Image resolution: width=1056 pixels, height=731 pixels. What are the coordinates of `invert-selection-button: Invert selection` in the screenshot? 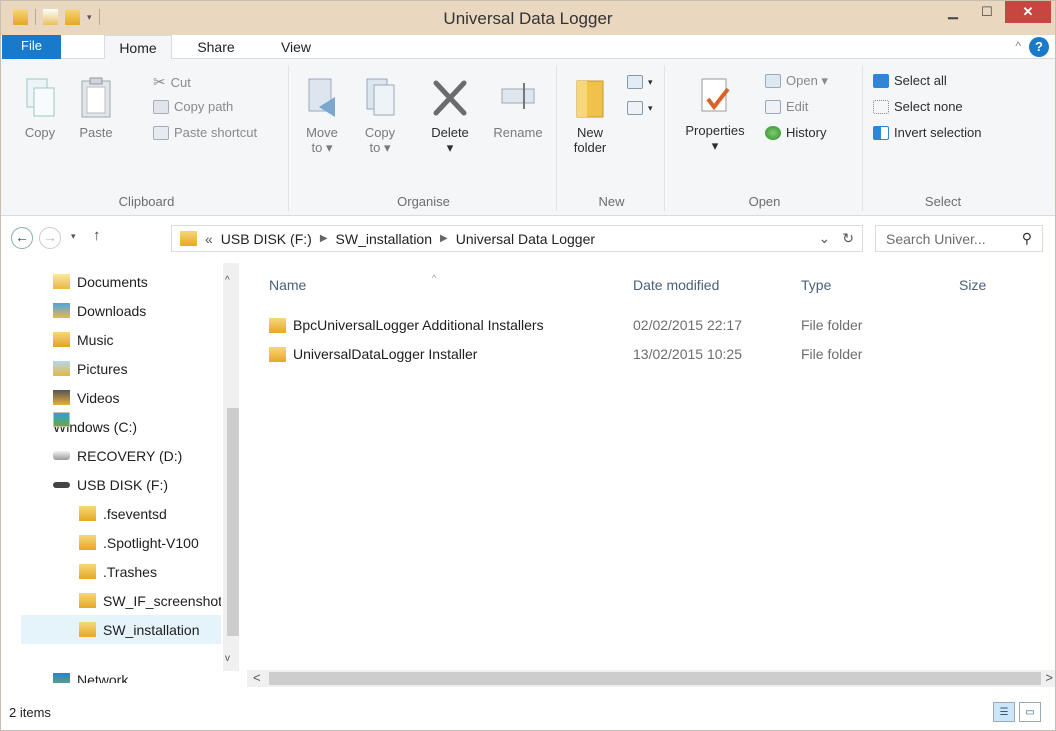 It's located at (927, 132).